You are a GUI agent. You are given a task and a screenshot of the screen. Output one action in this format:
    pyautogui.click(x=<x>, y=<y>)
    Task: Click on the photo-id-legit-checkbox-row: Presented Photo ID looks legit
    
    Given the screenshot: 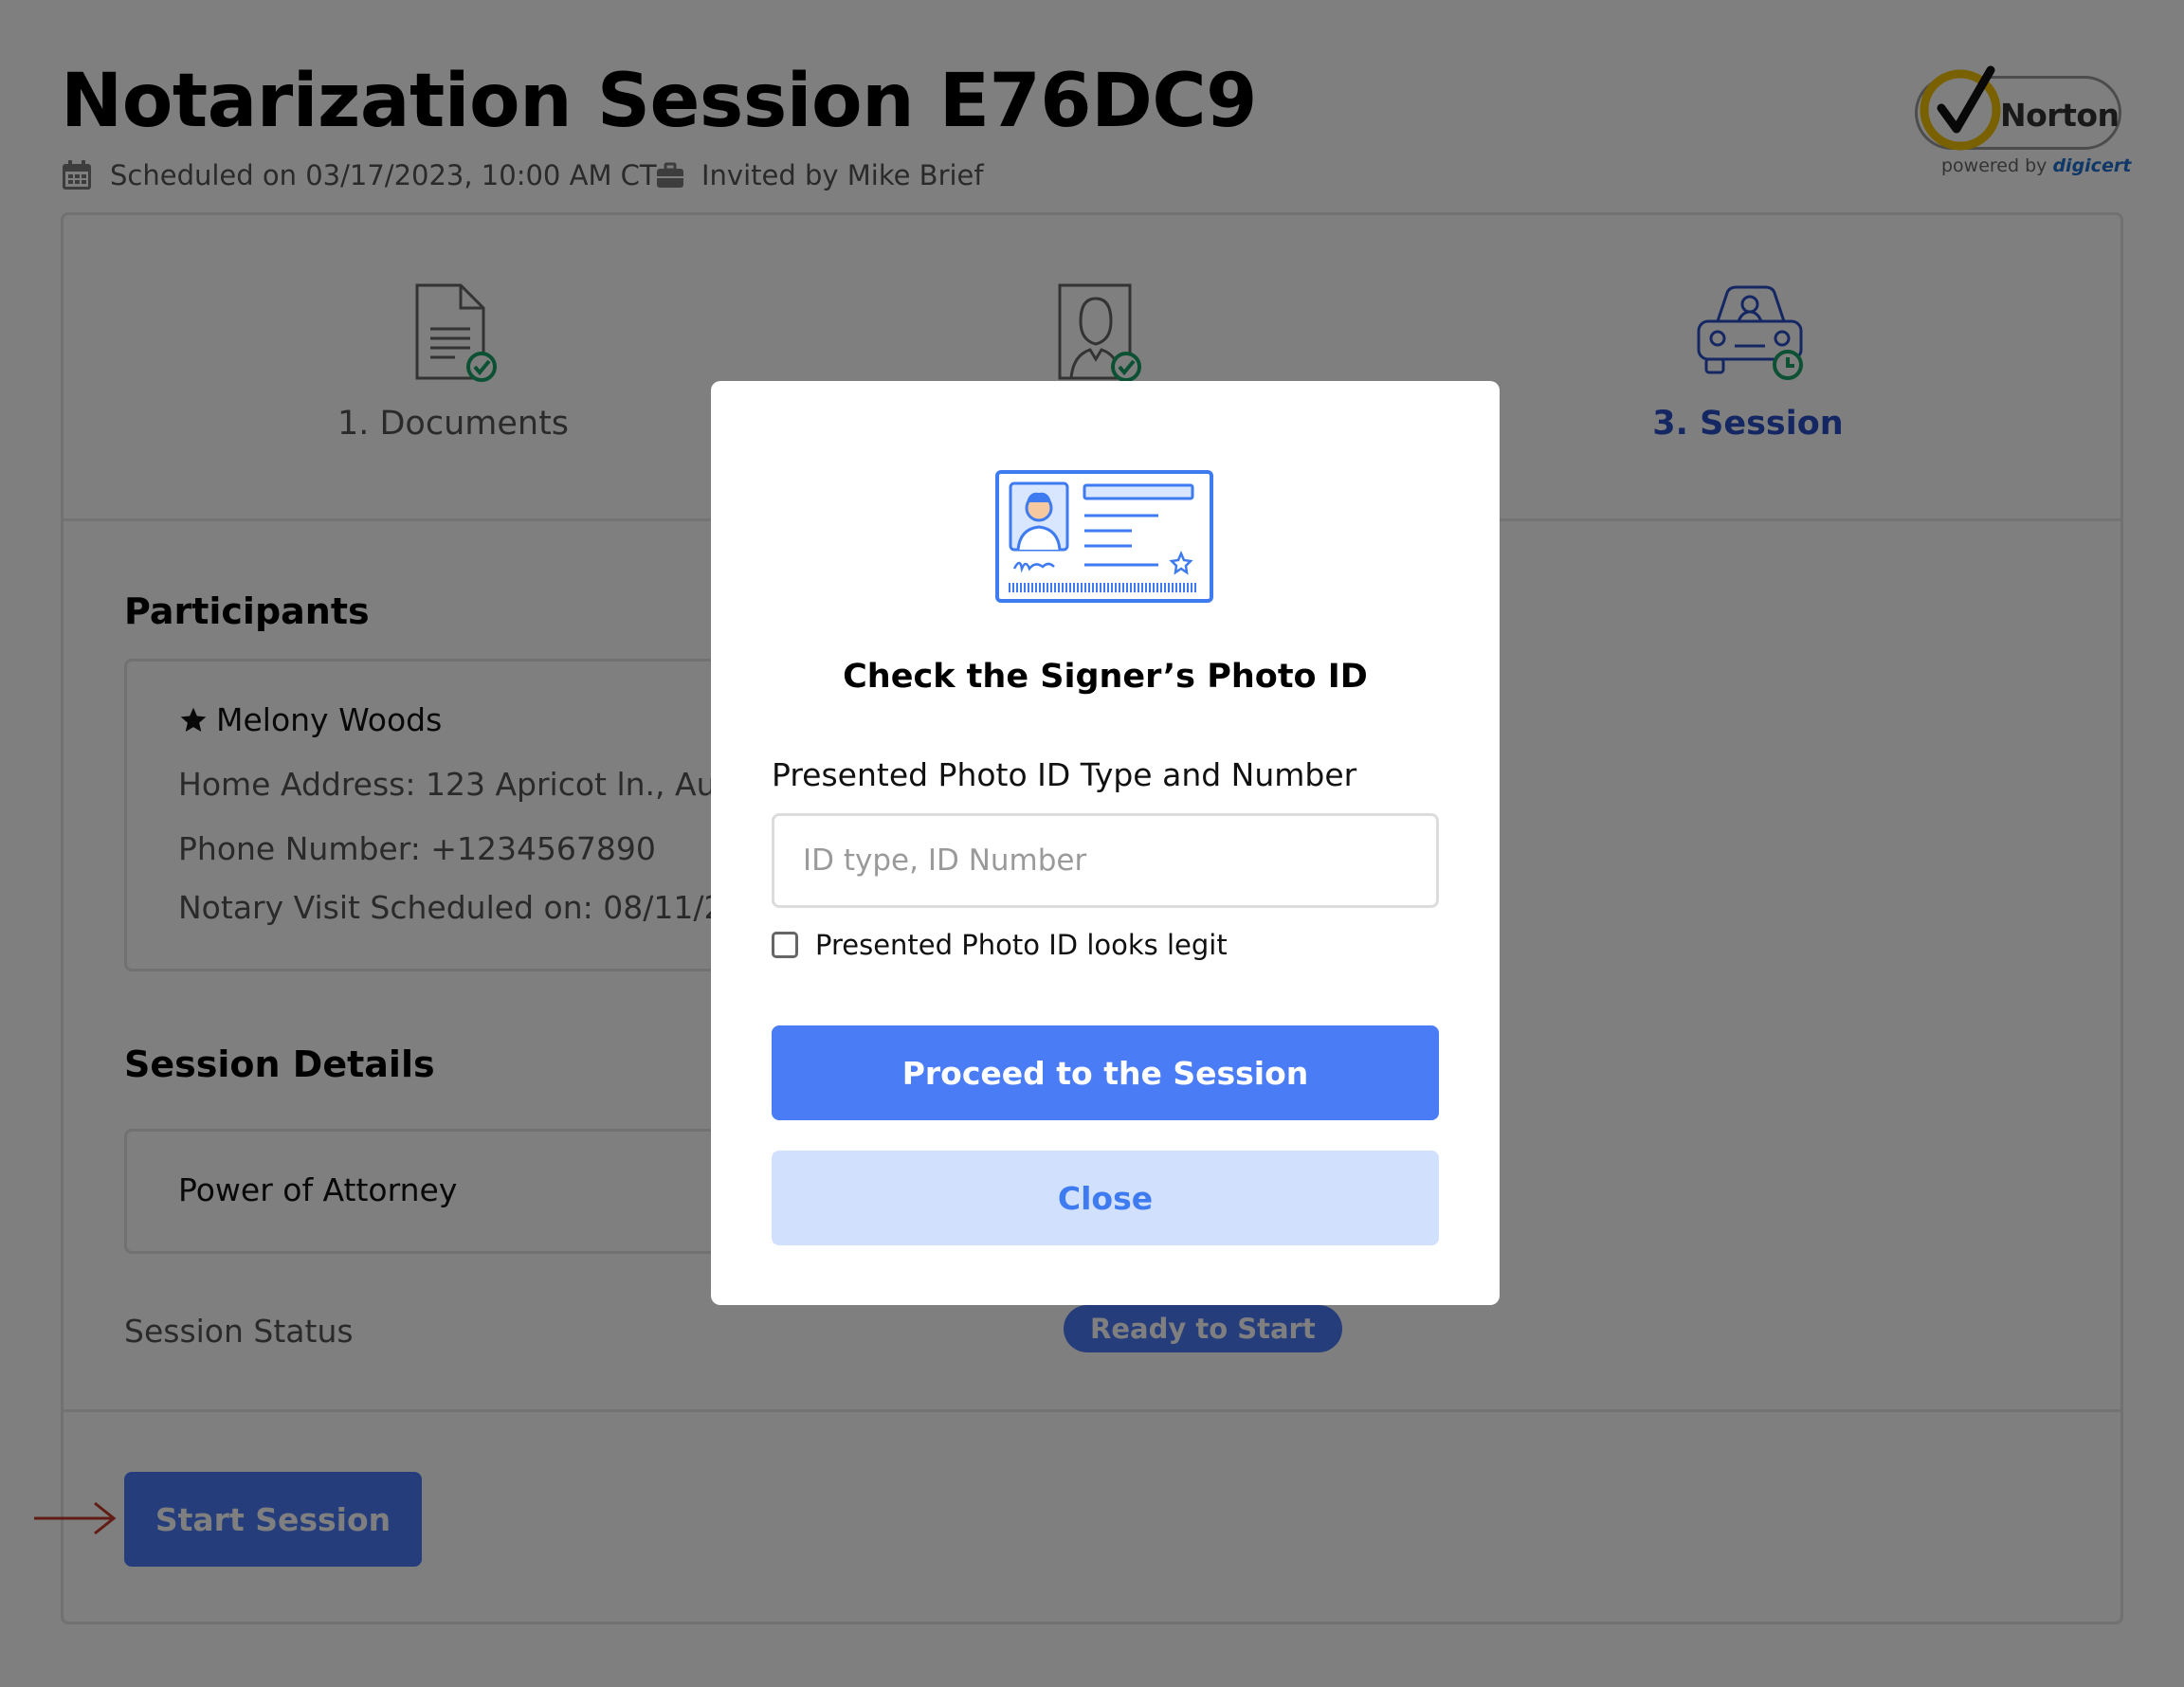 What is the action you would take?
    pyautogui.click(x=1000, y=945)
    